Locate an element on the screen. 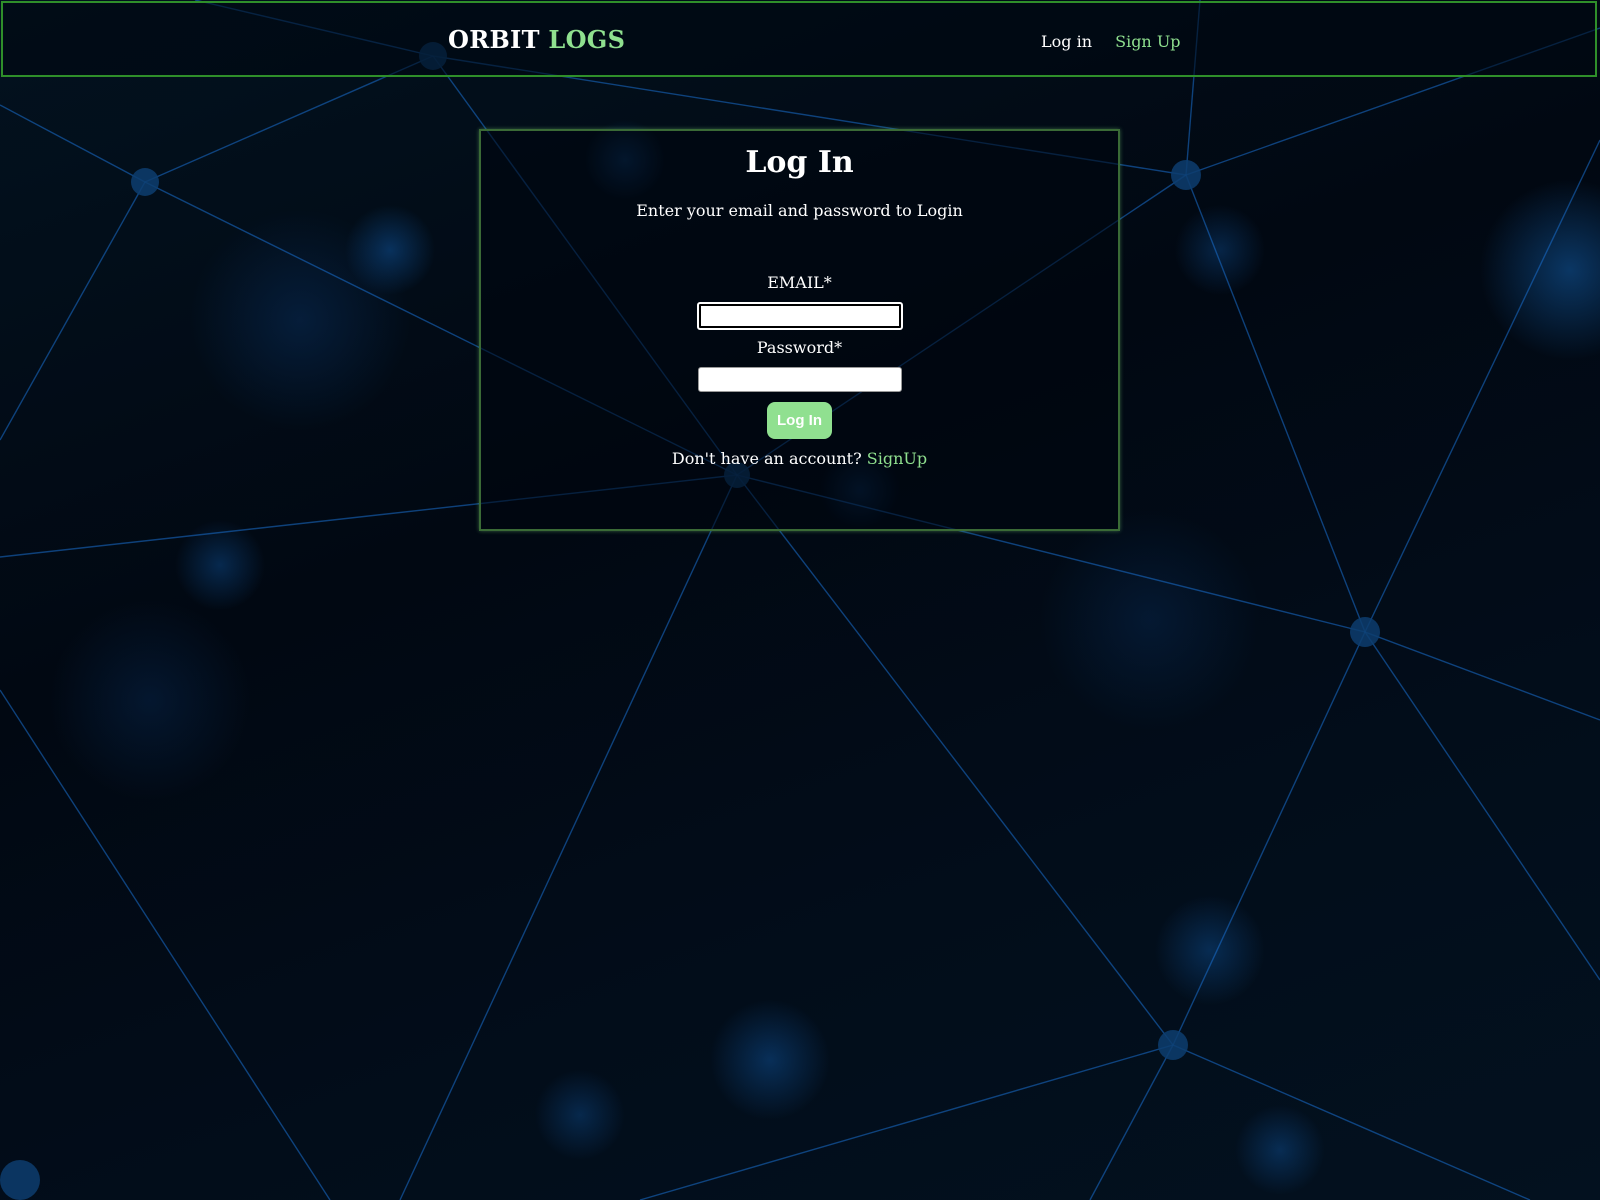 Image resolution: width=1600 pixels, height=1200 pixels. no-account-text: Don't have an account? is located at coordinates (766, 458).